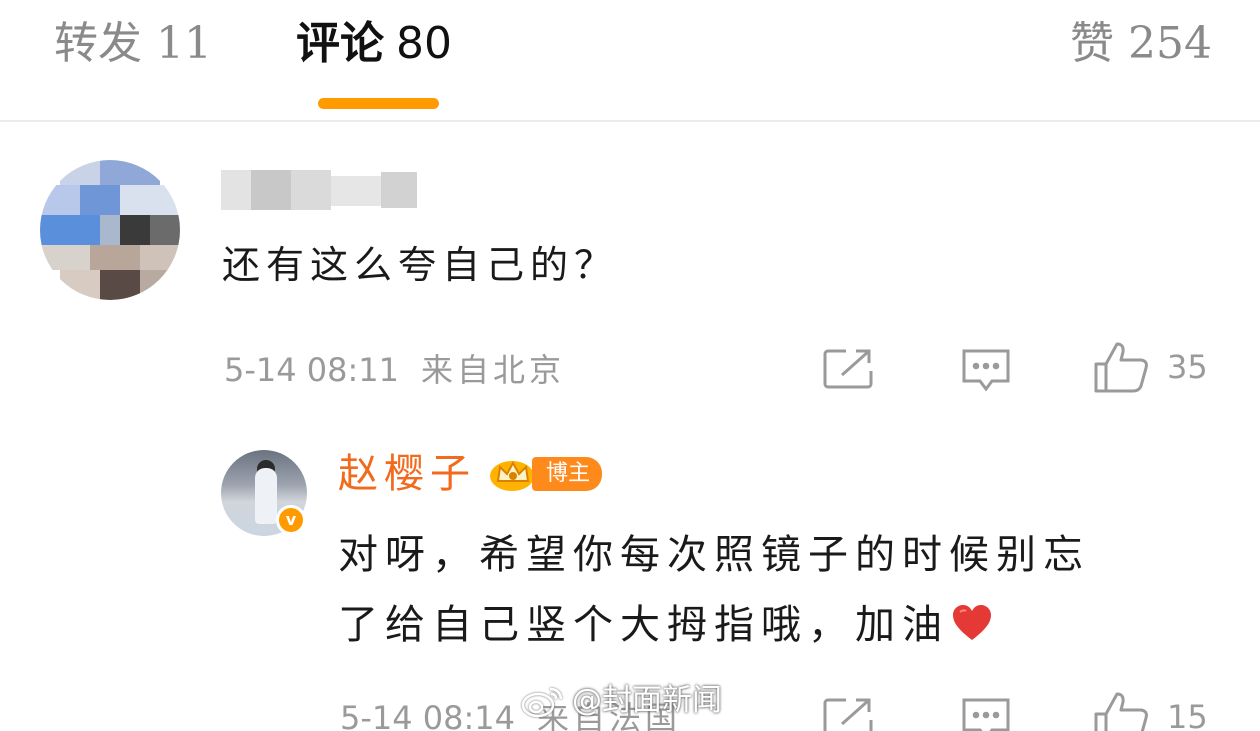 The width and height of the screenshot is (1260, 731). Describe the element at coordinates (98, 43) in the screenshot. I see `tab-repost-label: 转发` at that location.